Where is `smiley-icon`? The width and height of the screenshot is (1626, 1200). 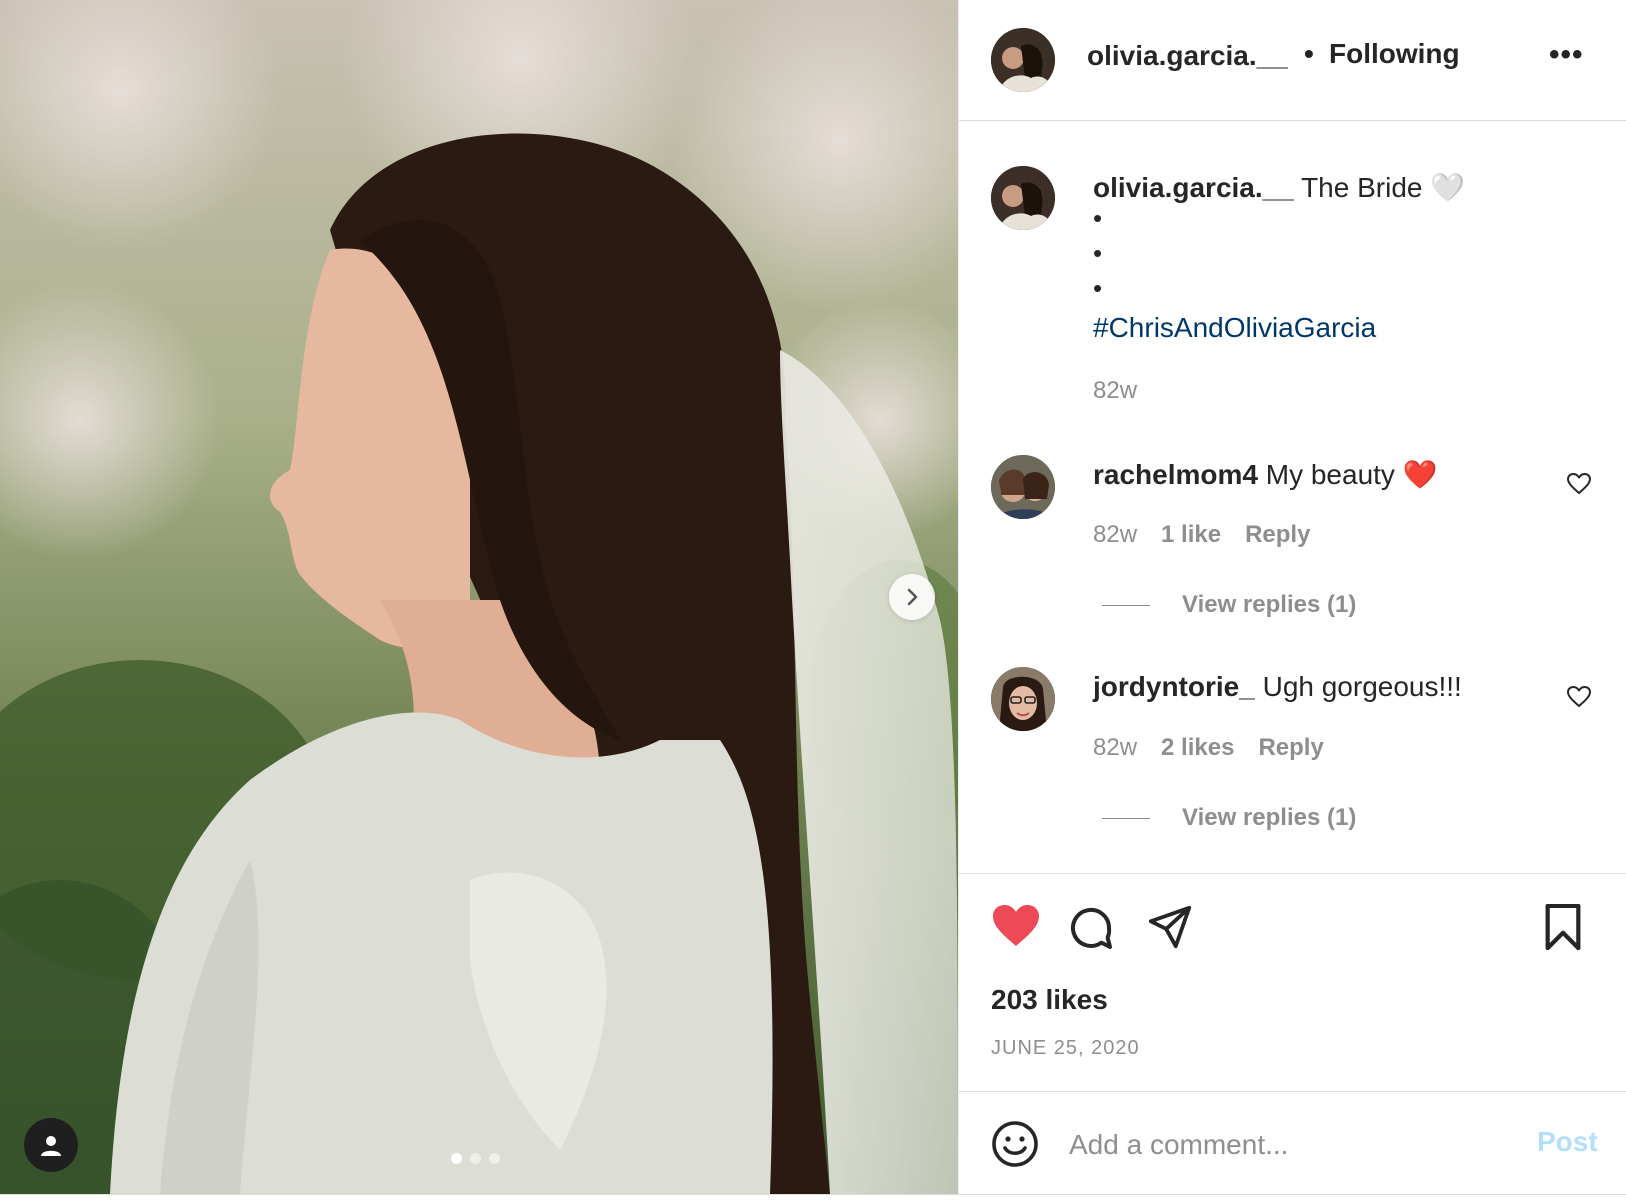
smiley-icon is located at coordinates (1015, 1144).